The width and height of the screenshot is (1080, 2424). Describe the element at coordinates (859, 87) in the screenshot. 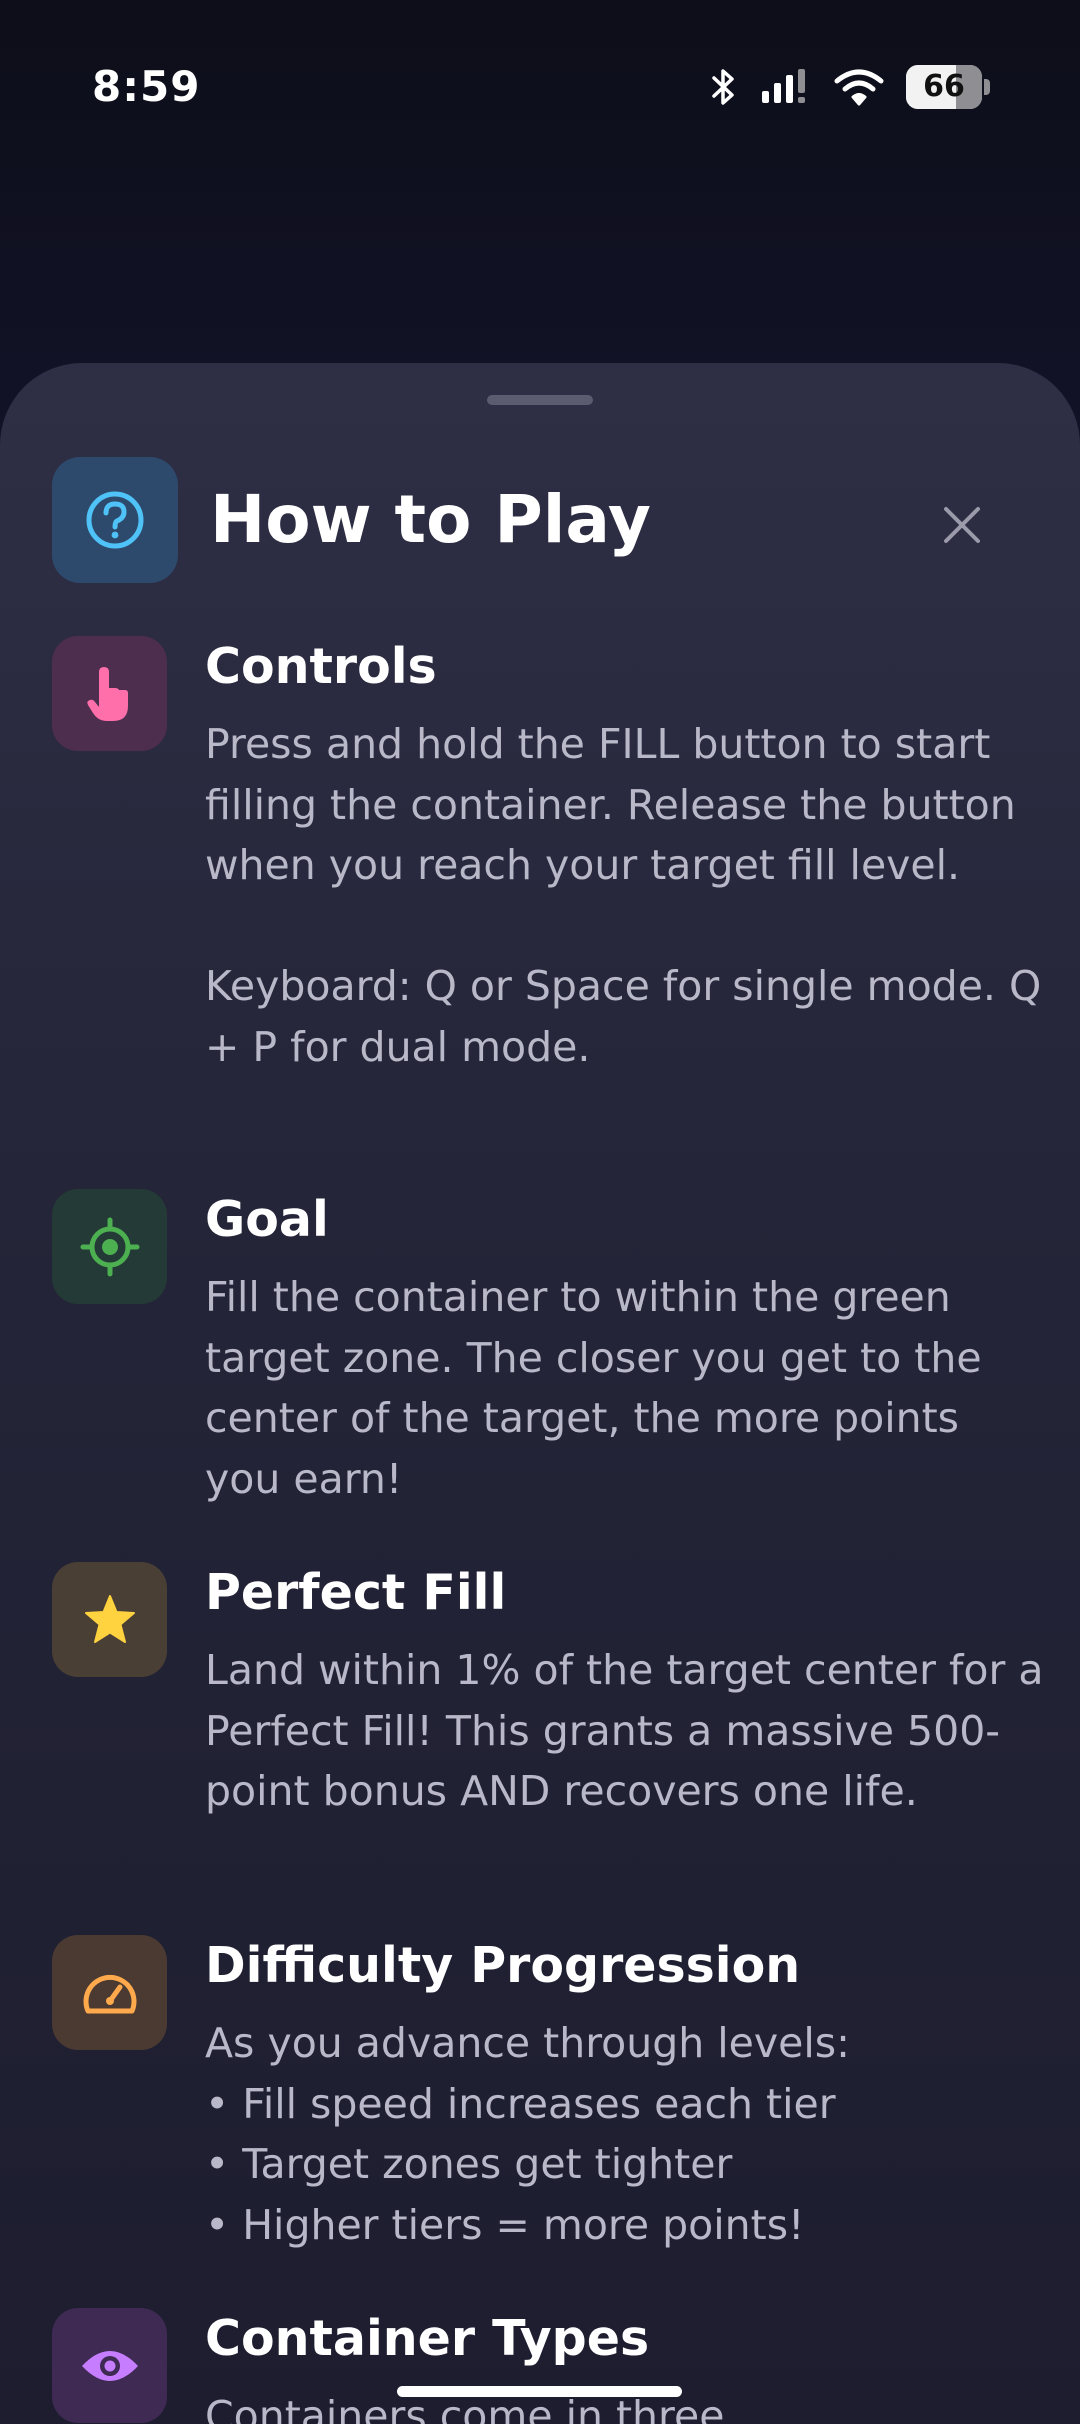

I see `wifi-icon` at that location.